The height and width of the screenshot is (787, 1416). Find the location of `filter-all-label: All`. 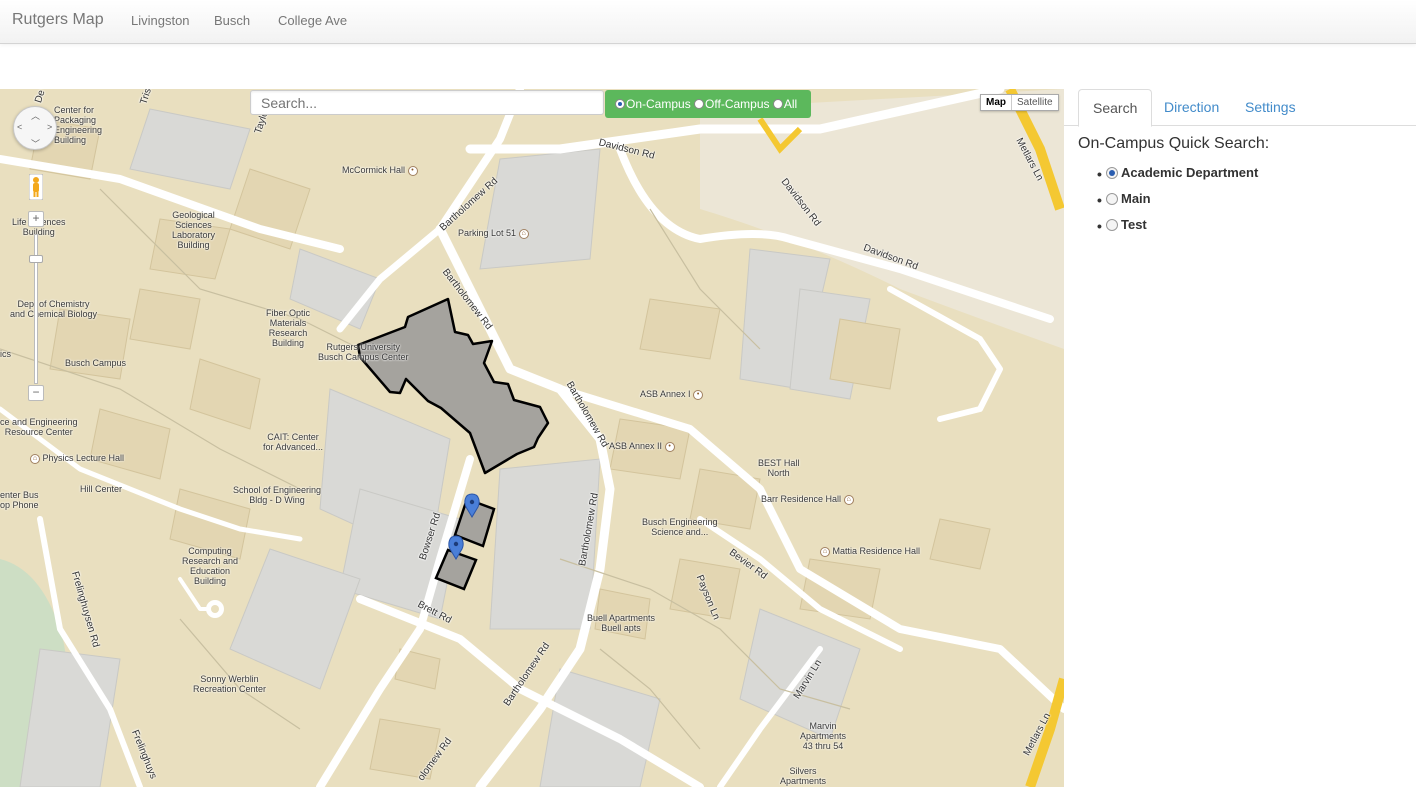

filter-all-label: All is located at coordinates (790, 104).